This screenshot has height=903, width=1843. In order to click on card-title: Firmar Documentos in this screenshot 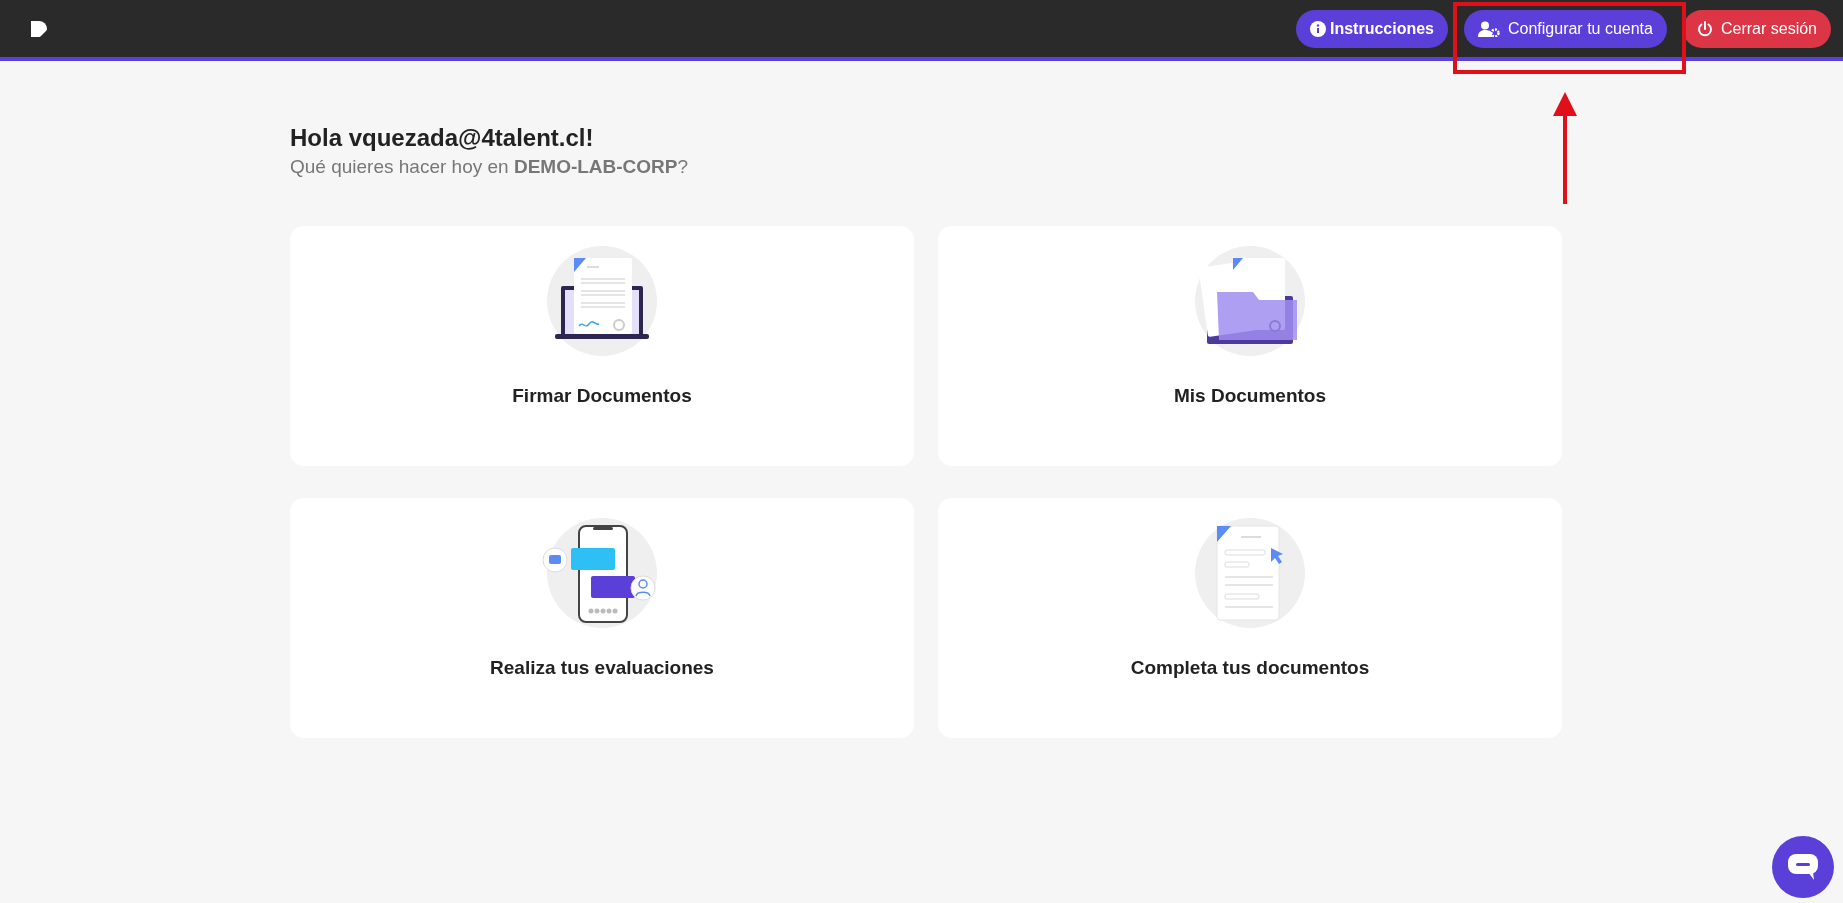, I will do `click(602, 395)`.